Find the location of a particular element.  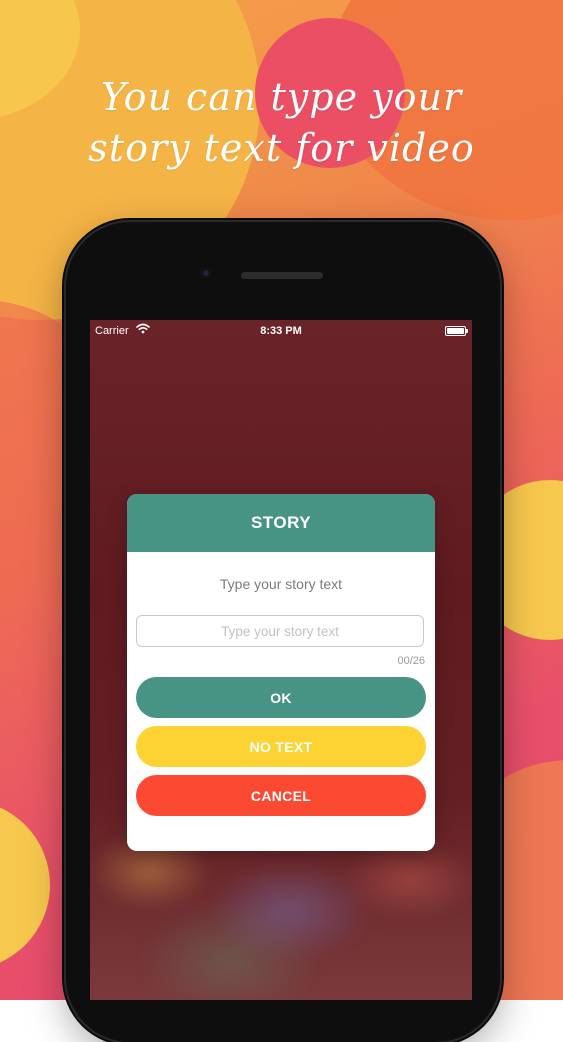

story-text-input is located at coordinates (280, 631).